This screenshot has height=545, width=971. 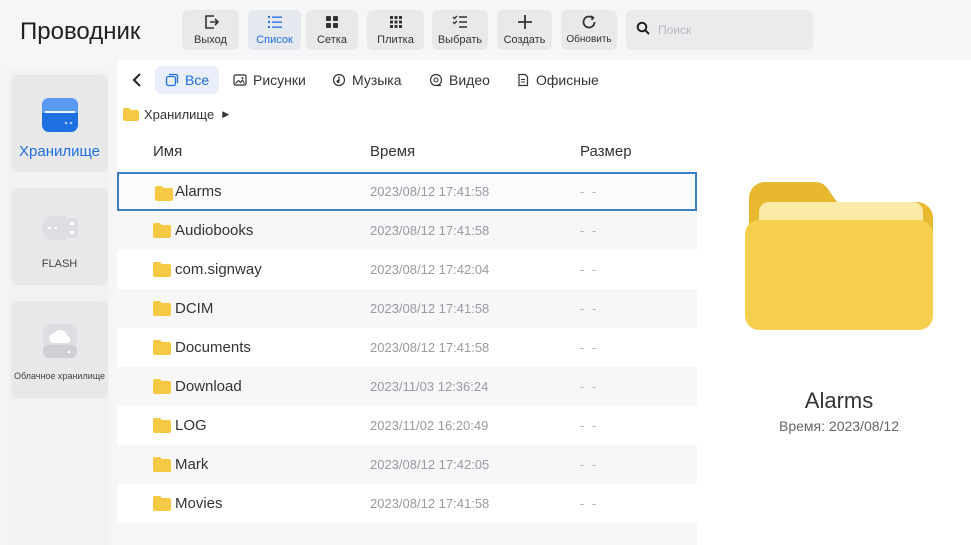 I want to click on create-button: Создать, so click(x=524, y=30).